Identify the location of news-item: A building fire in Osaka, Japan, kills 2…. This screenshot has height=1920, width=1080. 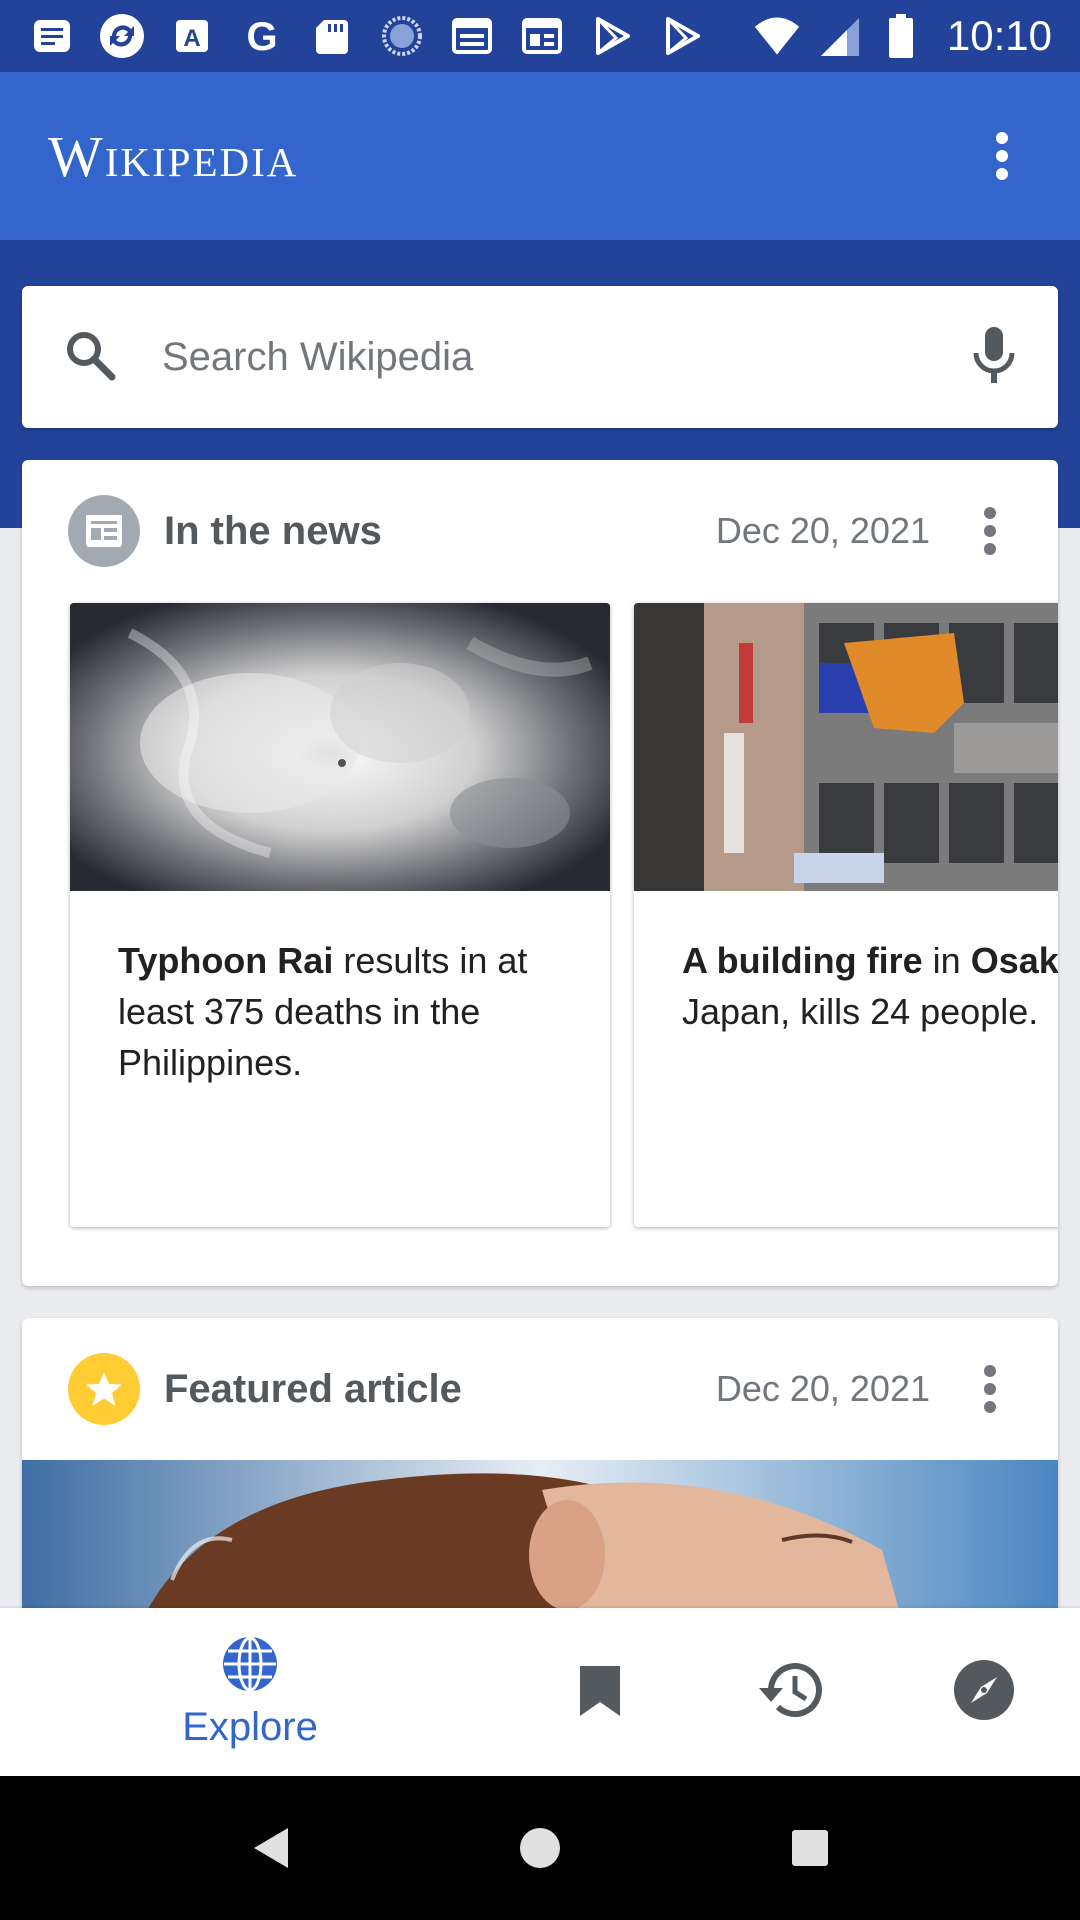
(846, 915).